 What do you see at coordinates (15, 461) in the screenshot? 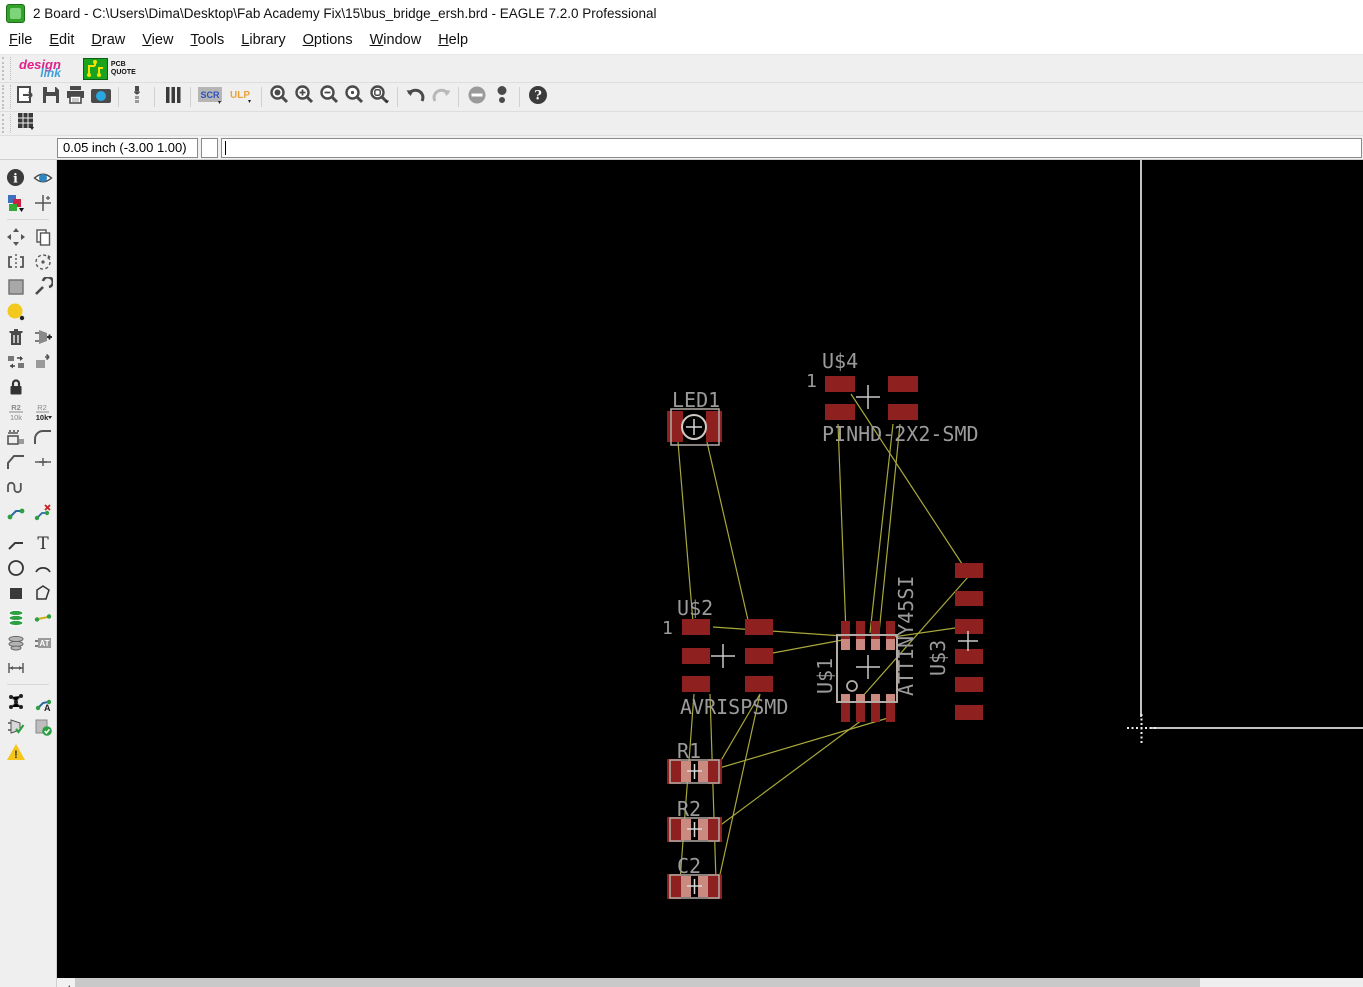
I see `split-tool` at bounding box center [15, 461].